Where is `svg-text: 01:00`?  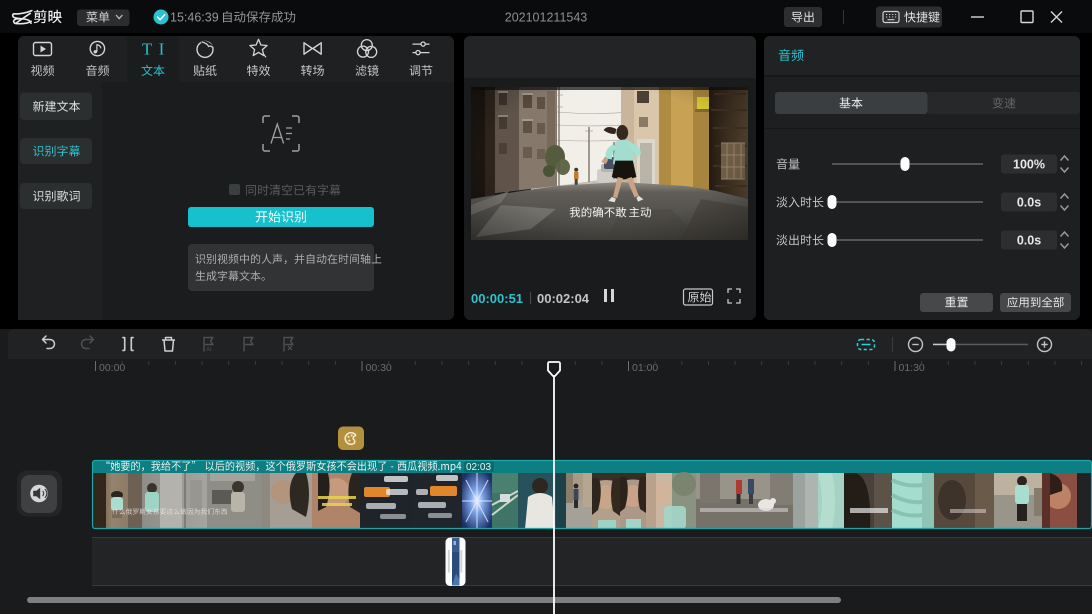 svg-text: 01:00 is located at coordinates (645, 368).